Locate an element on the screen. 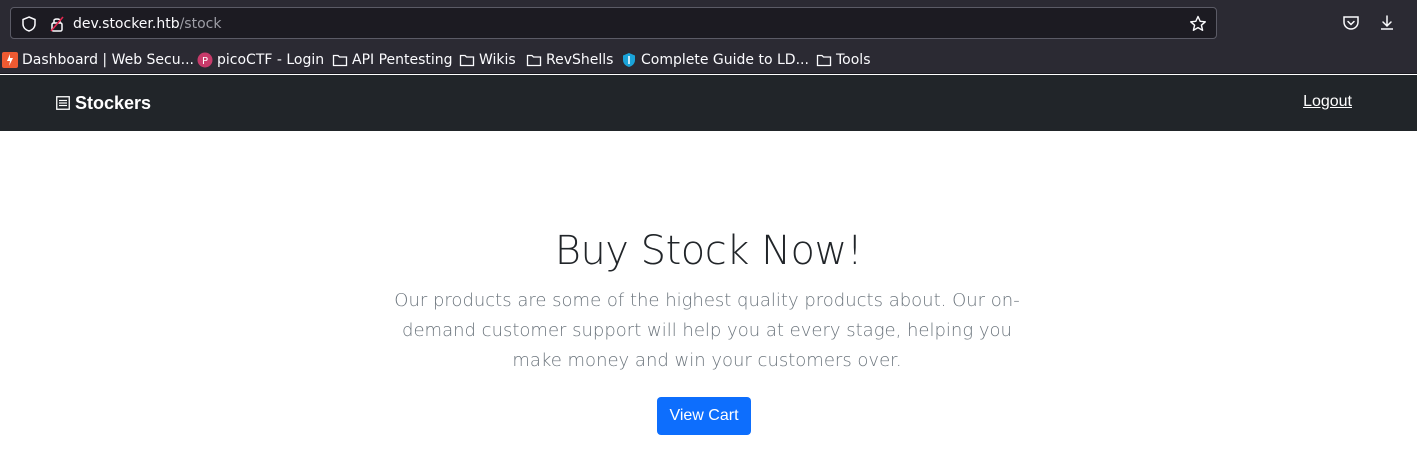  bookmark-wikis: Wikis is located at coordinates (487, 60).